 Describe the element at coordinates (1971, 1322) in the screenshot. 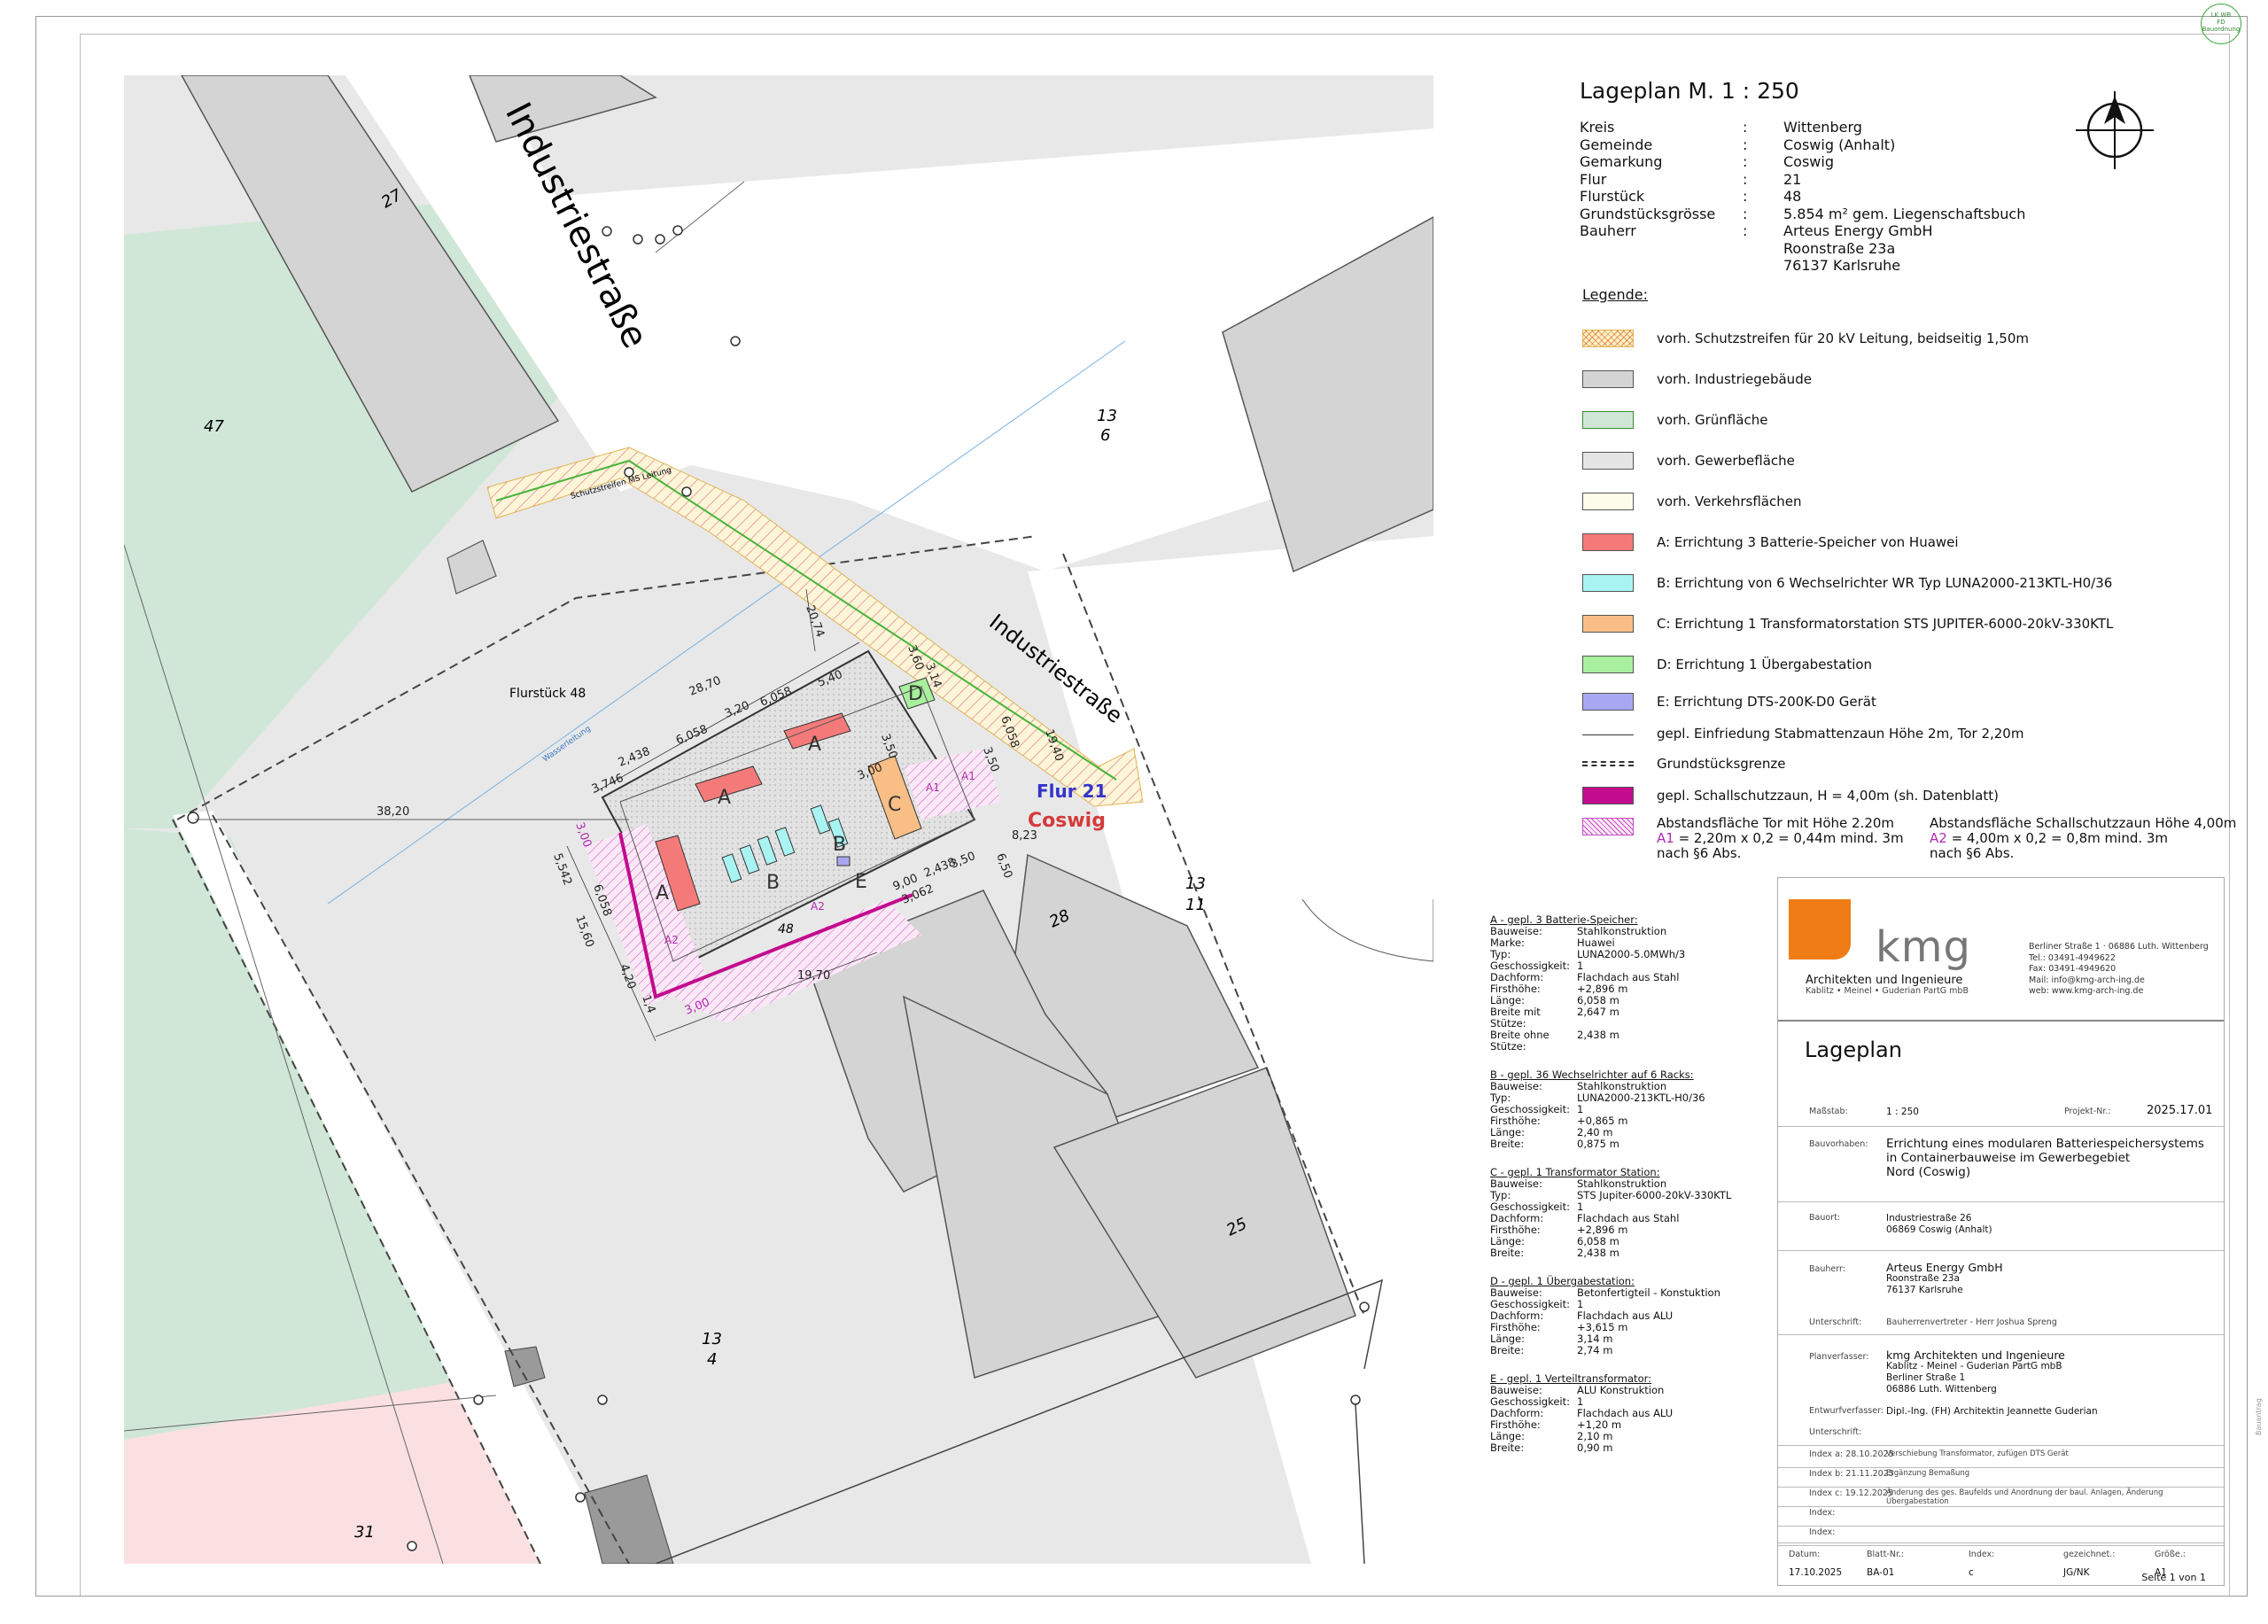

I see `signature-rep: Bauherrenvertreter - Herr Joshua Spreng` at that location.